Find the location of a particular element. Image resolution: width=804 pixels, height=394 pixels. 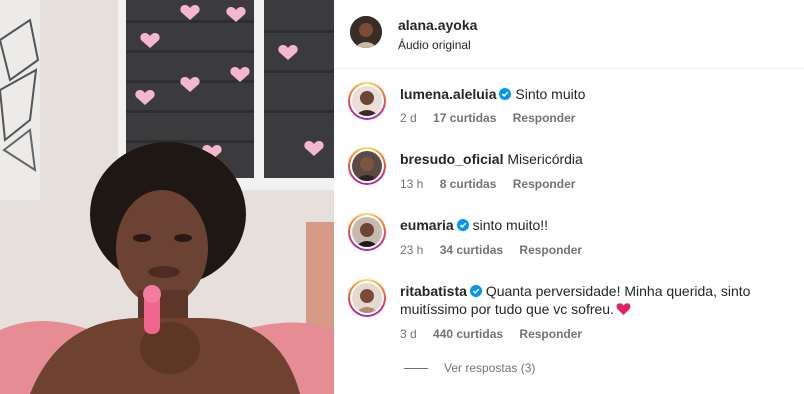

view-replies-button: Ver respostas (3) is located at coordinates (469, 368).